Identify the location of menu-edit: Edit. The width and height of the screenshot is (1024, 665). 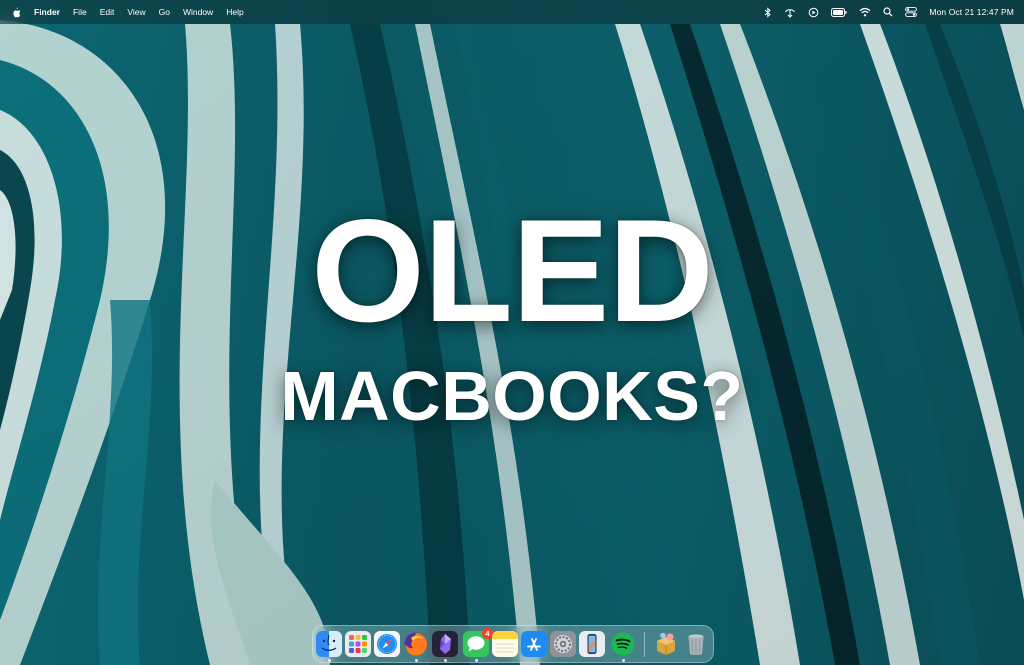
(107, 12).